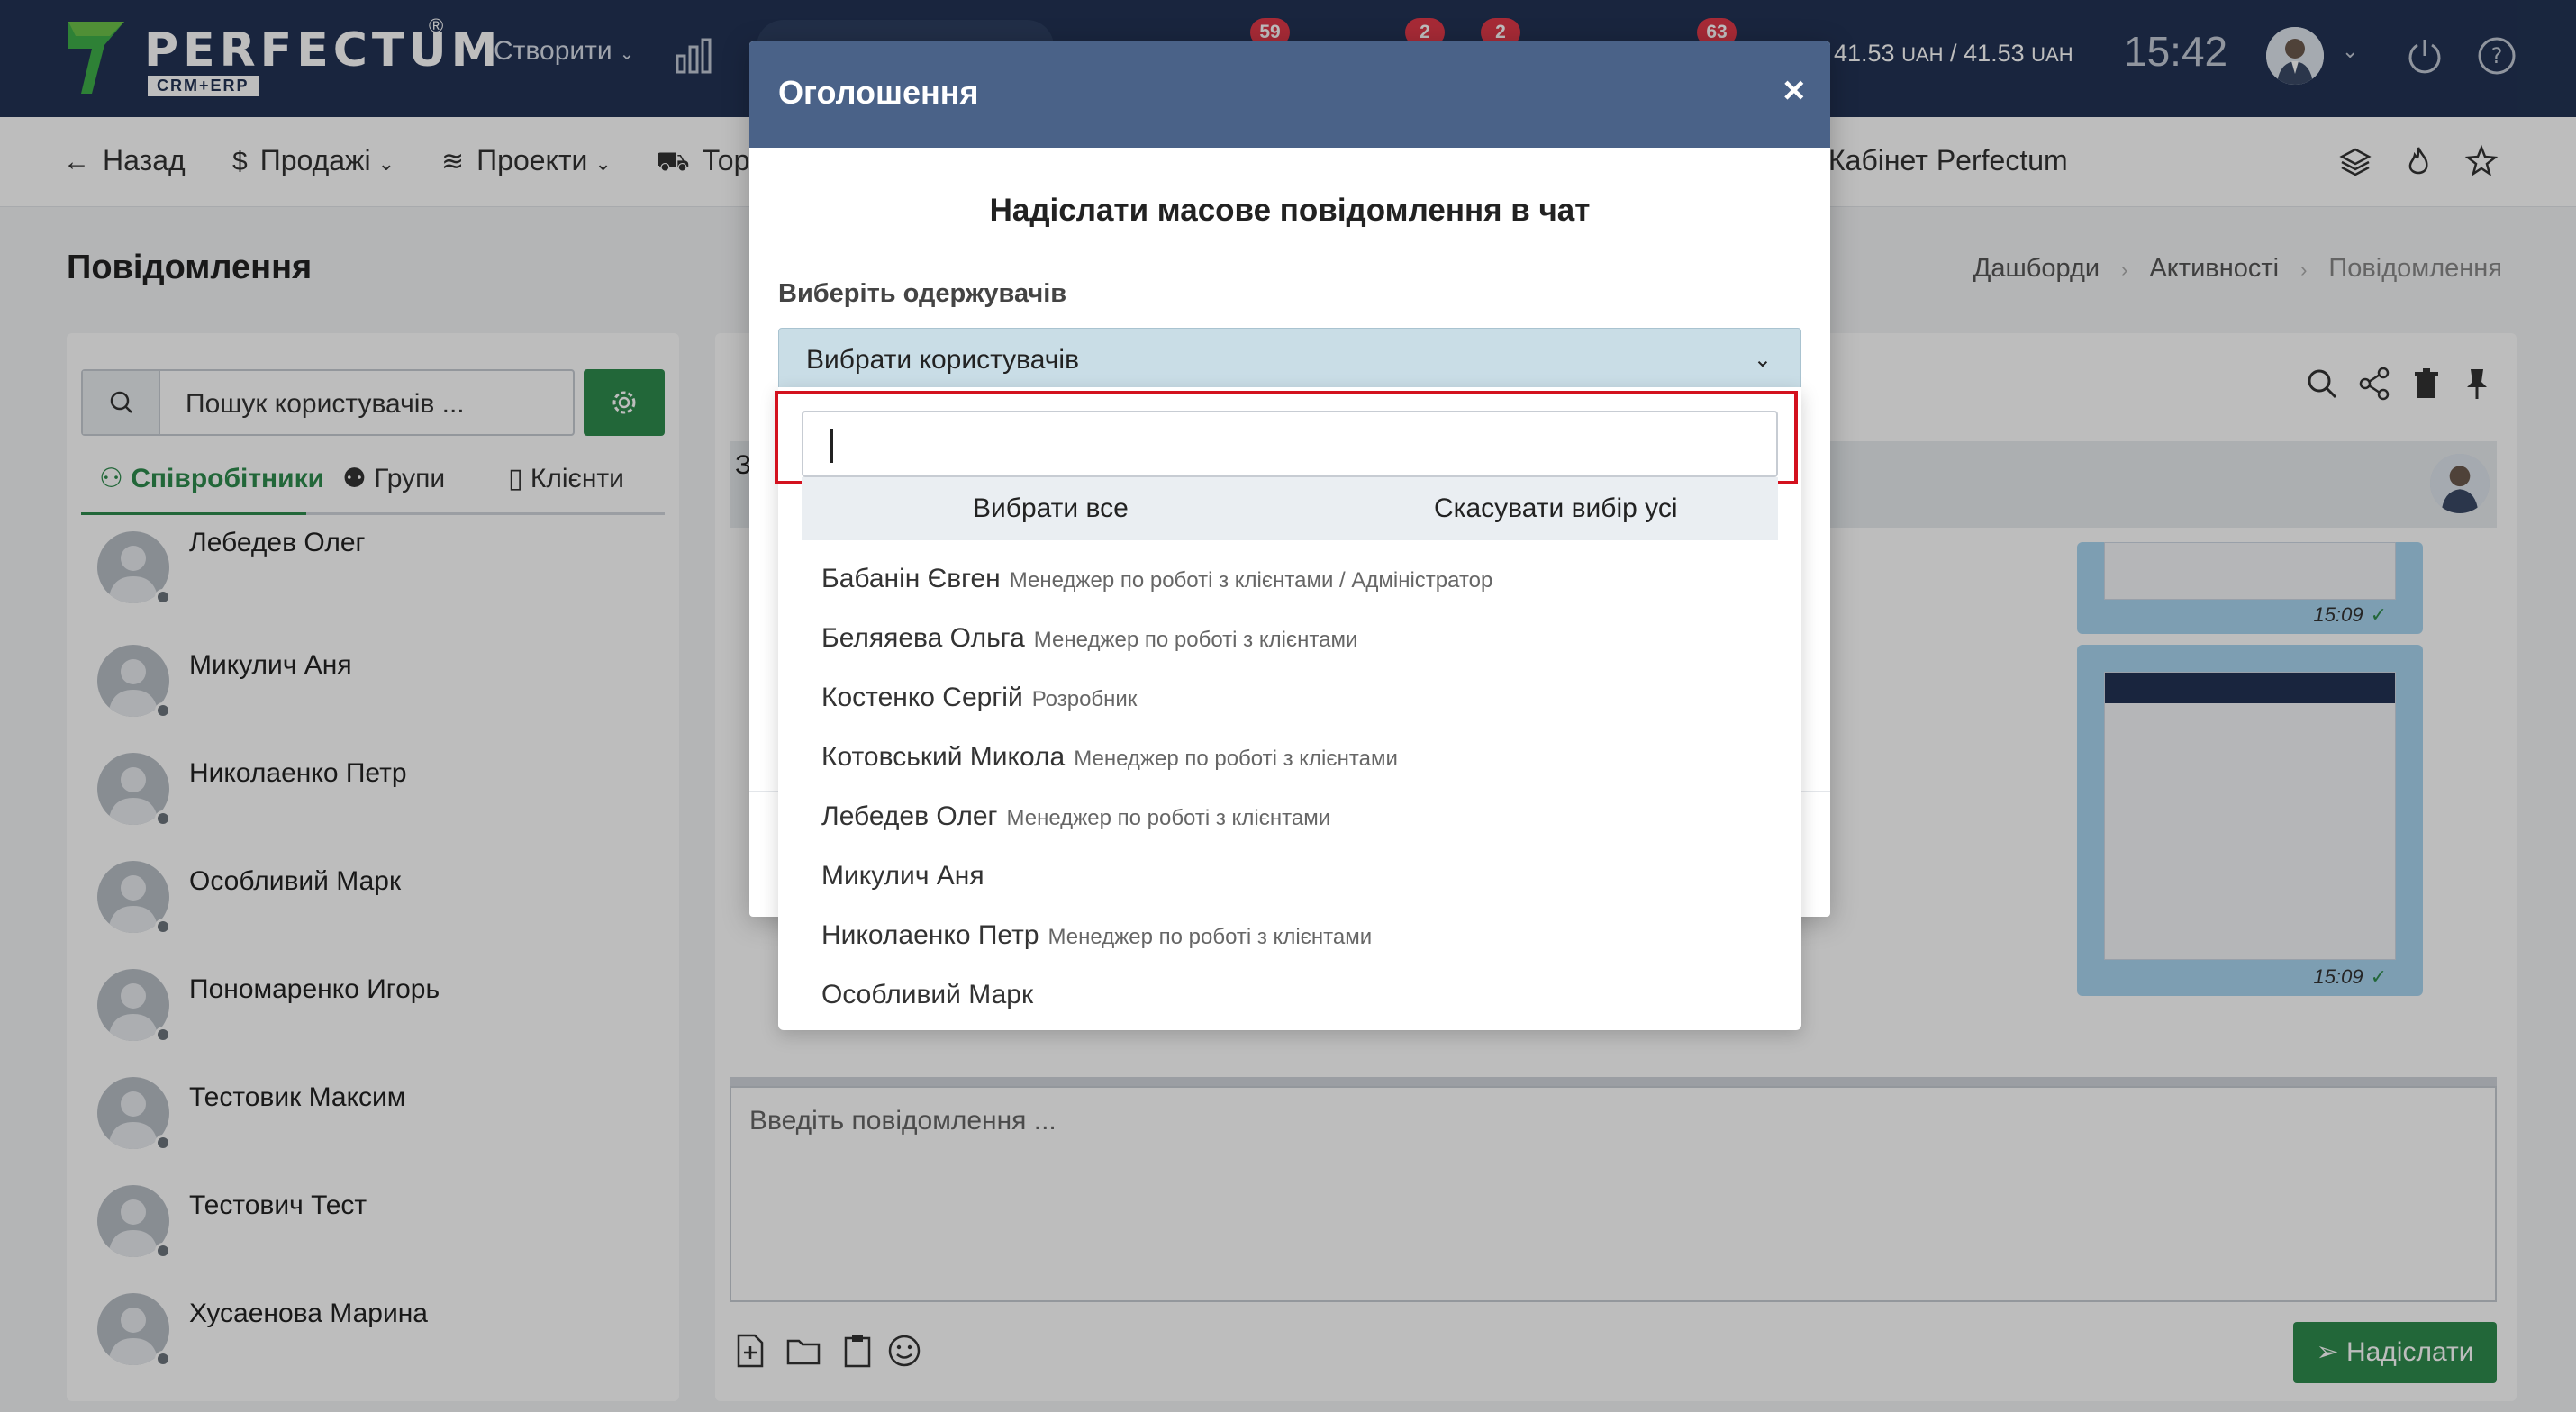 This screenshot has height=1412, width=2576. I want to click on highlight-annotation, so click(1286, 438).